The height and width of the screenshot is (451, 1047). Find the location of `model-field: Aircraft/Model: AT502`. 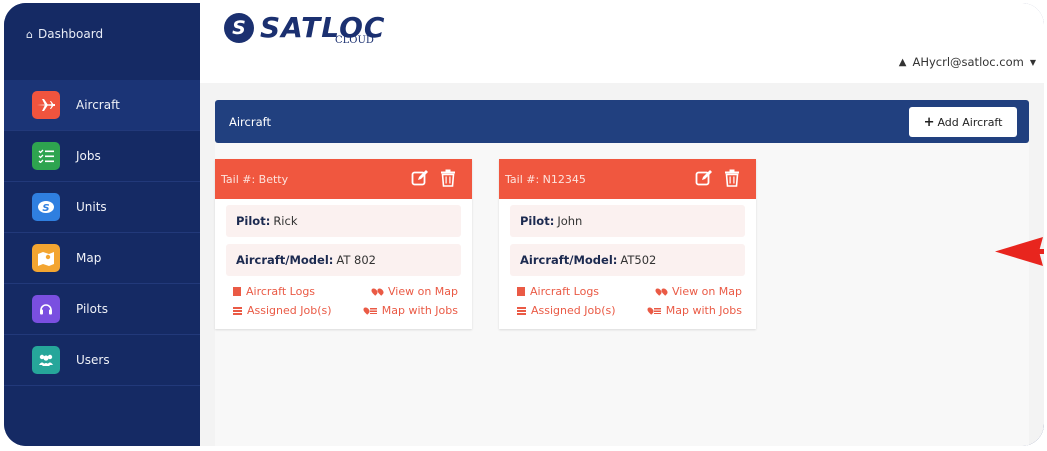

model-field: Aircraft/Model: AT502 is located at coordinates (627, 260).